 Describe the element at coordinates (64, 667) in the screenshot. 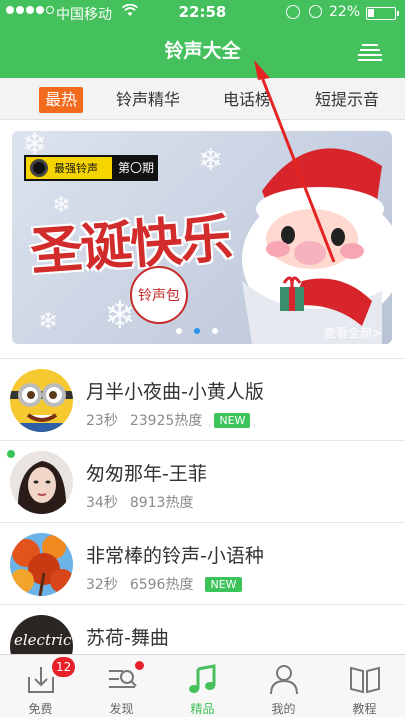

I see `free-badge-count: 12` at that location.